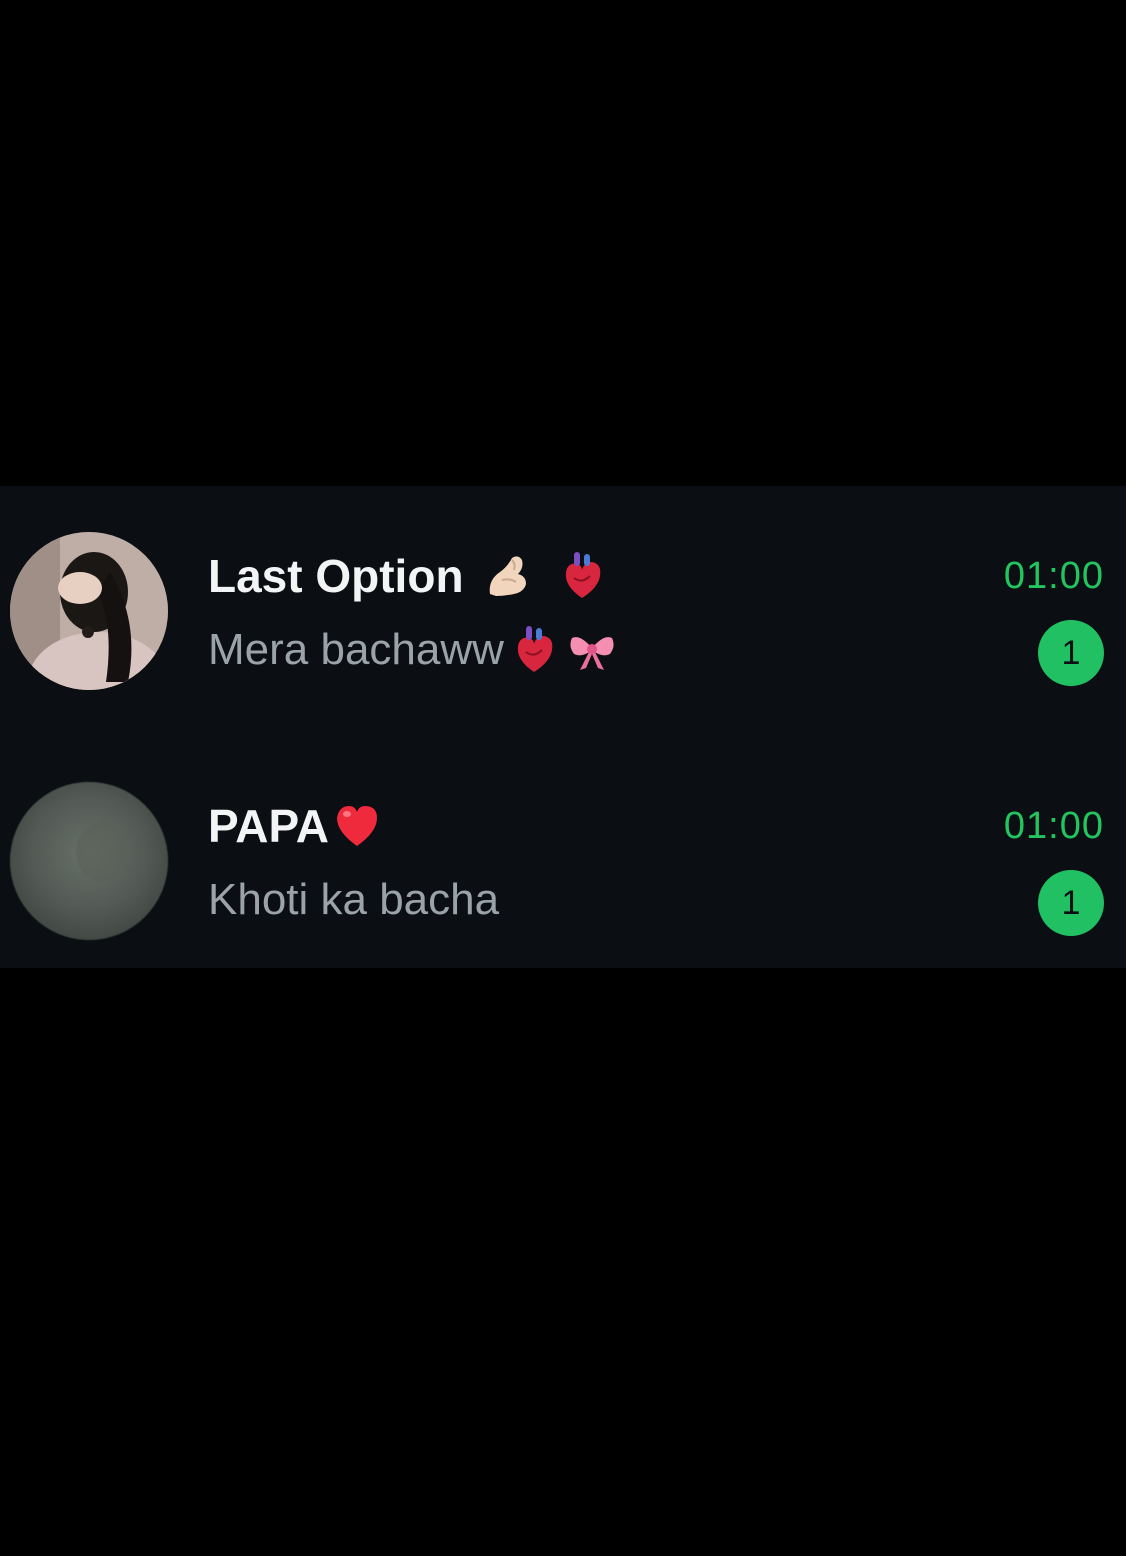 This screenshot has height=1556, width=1126. What do you see at coordinates (563, 866) in the screenshot?
I see `chat-row-papa: PAPA Khoti ka bacha 01:00 1` at bounding box center [563, 866].